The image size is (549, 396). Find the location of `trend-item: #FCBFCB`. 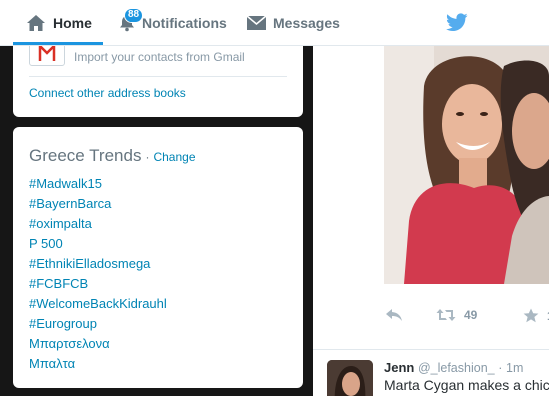

trend-item: #FCBFCB is located at coordinates (98, 284).